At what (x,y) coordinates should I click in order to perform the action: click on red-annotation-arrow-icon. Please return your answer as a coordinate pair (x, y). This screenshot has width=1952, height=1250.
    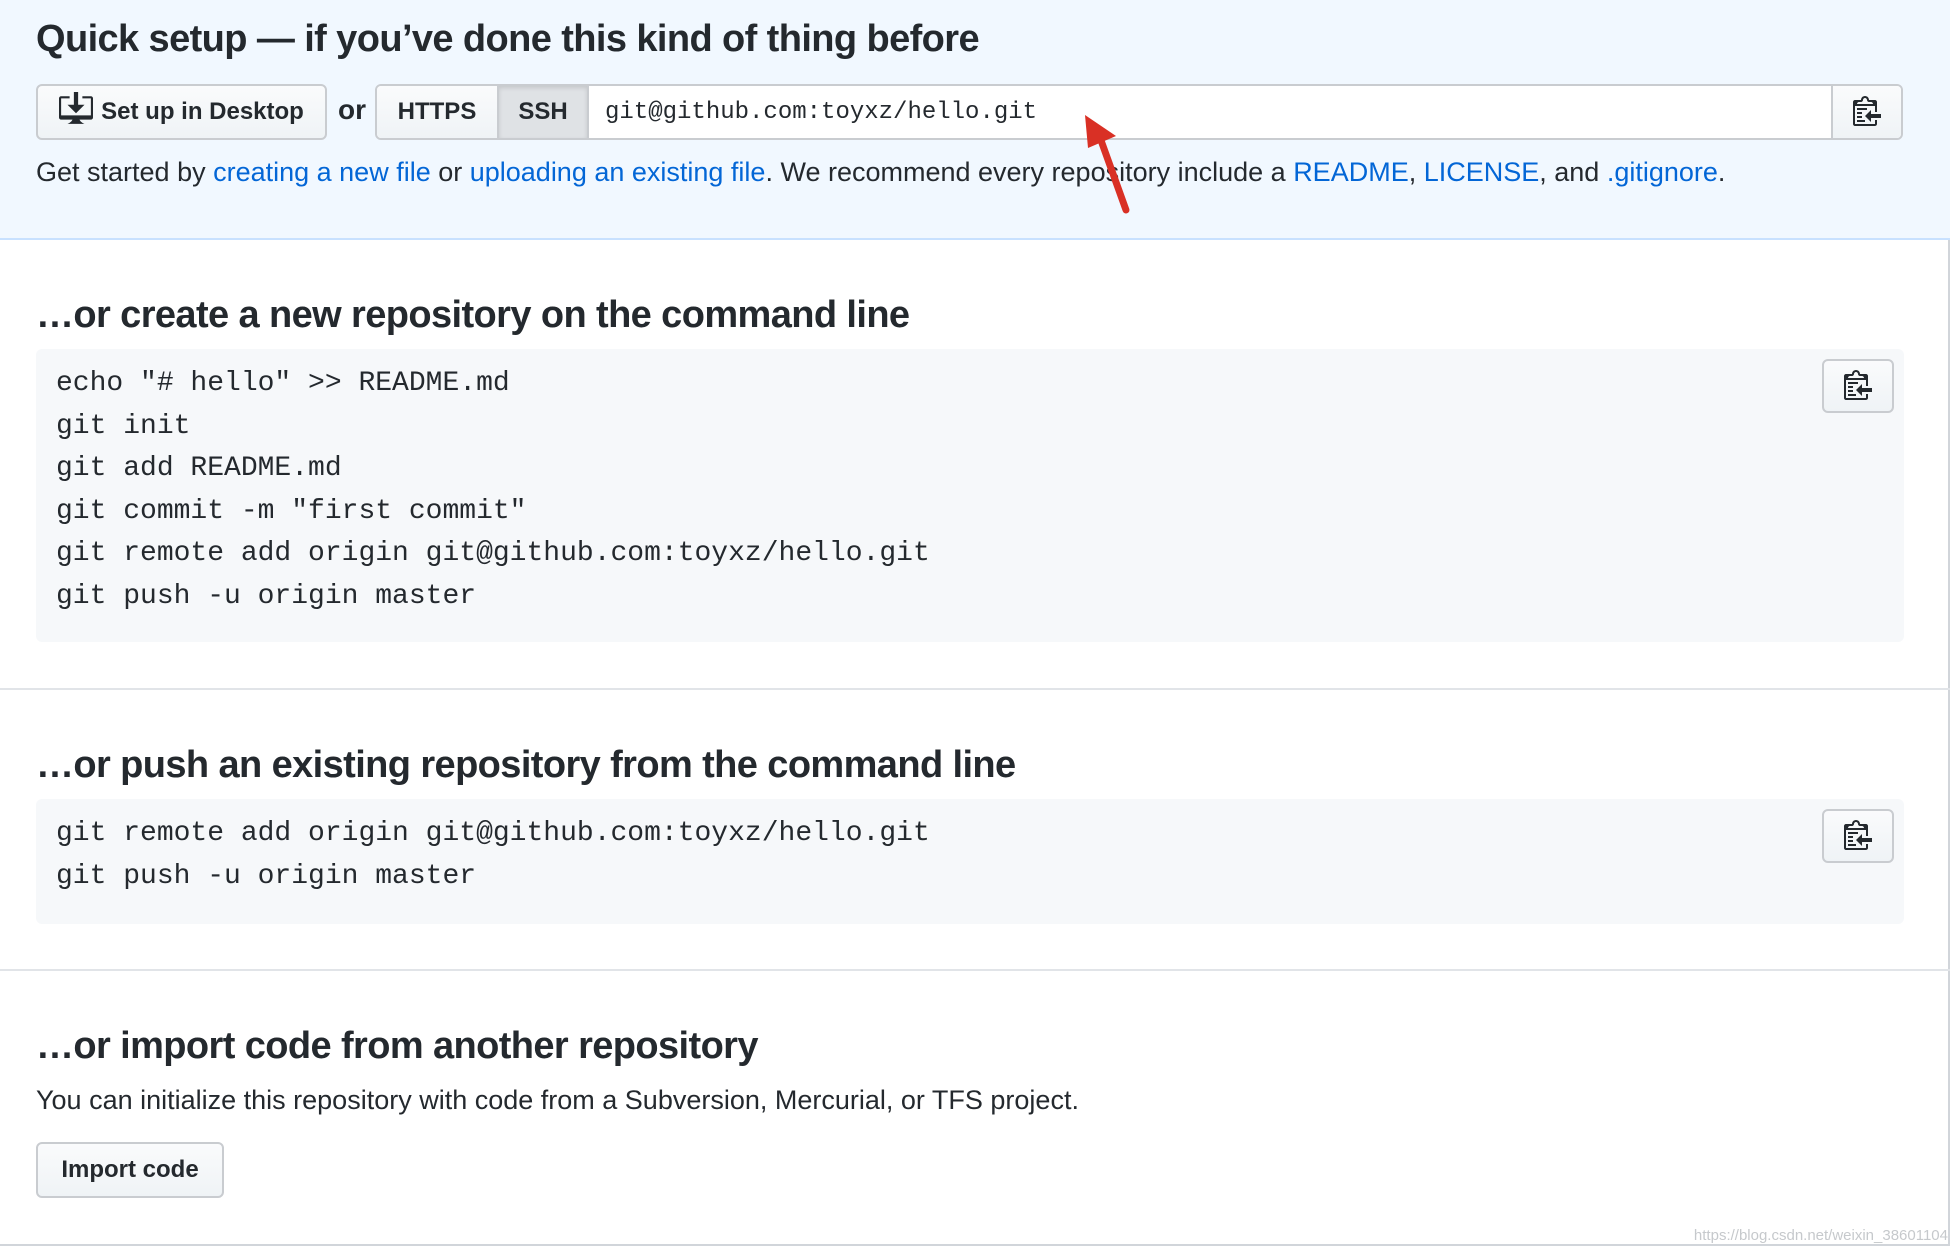
    Looking at the image, I should click on (1107, 164).